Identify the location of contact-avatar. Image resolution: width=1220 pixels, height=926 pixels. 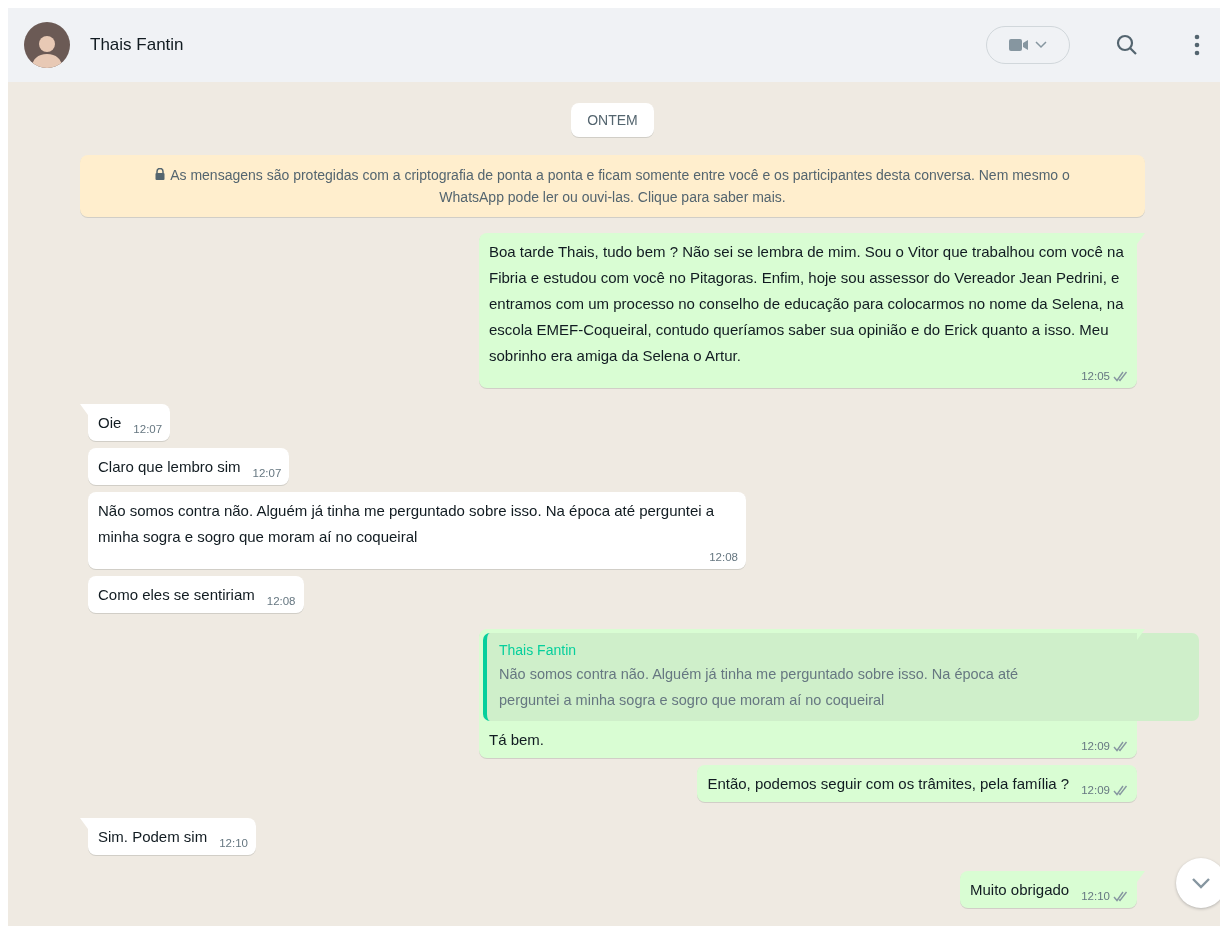
(47, 45).